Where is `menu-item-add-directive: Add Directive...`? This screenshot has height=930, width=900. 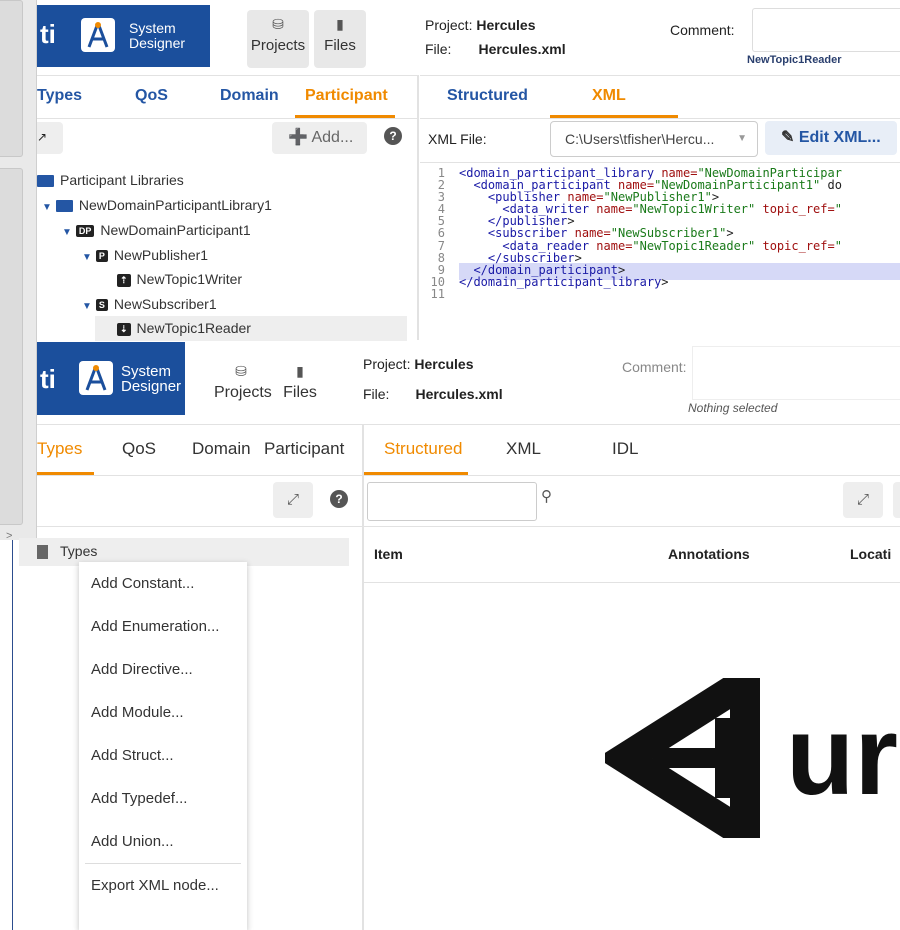 menu-item-add-directive: Add Directive... is located at coordinates (163, 669).